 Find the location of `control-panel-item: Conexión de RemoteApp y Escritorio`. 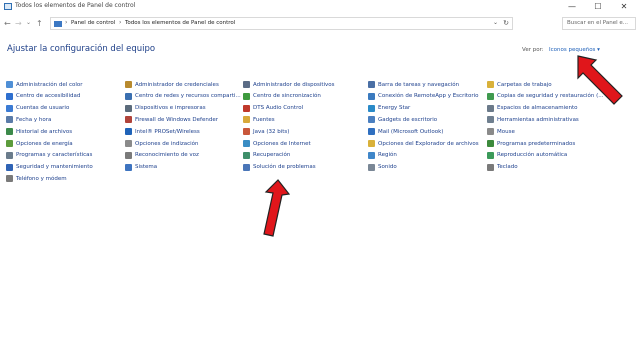

control-panel-item: Conexión de RemoteApp y Escritorio is located at coordinates (423, 96).